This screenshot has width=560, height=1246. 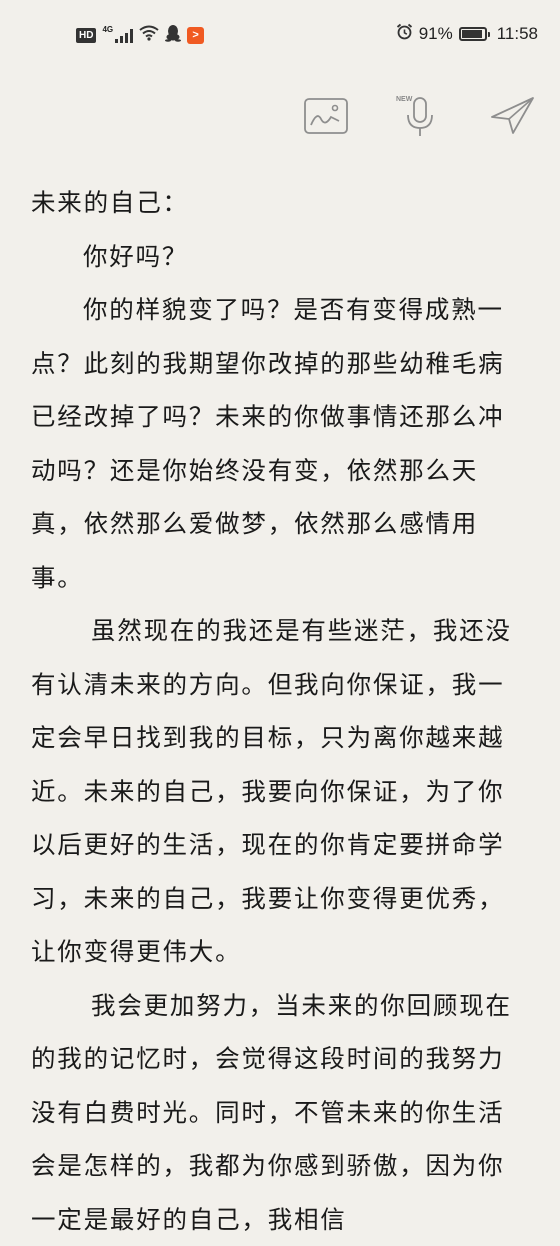 What do you see at coordinates (517, 34) in the screenshot?
I see `clock: 11:58` at bounding box center [517, 34].